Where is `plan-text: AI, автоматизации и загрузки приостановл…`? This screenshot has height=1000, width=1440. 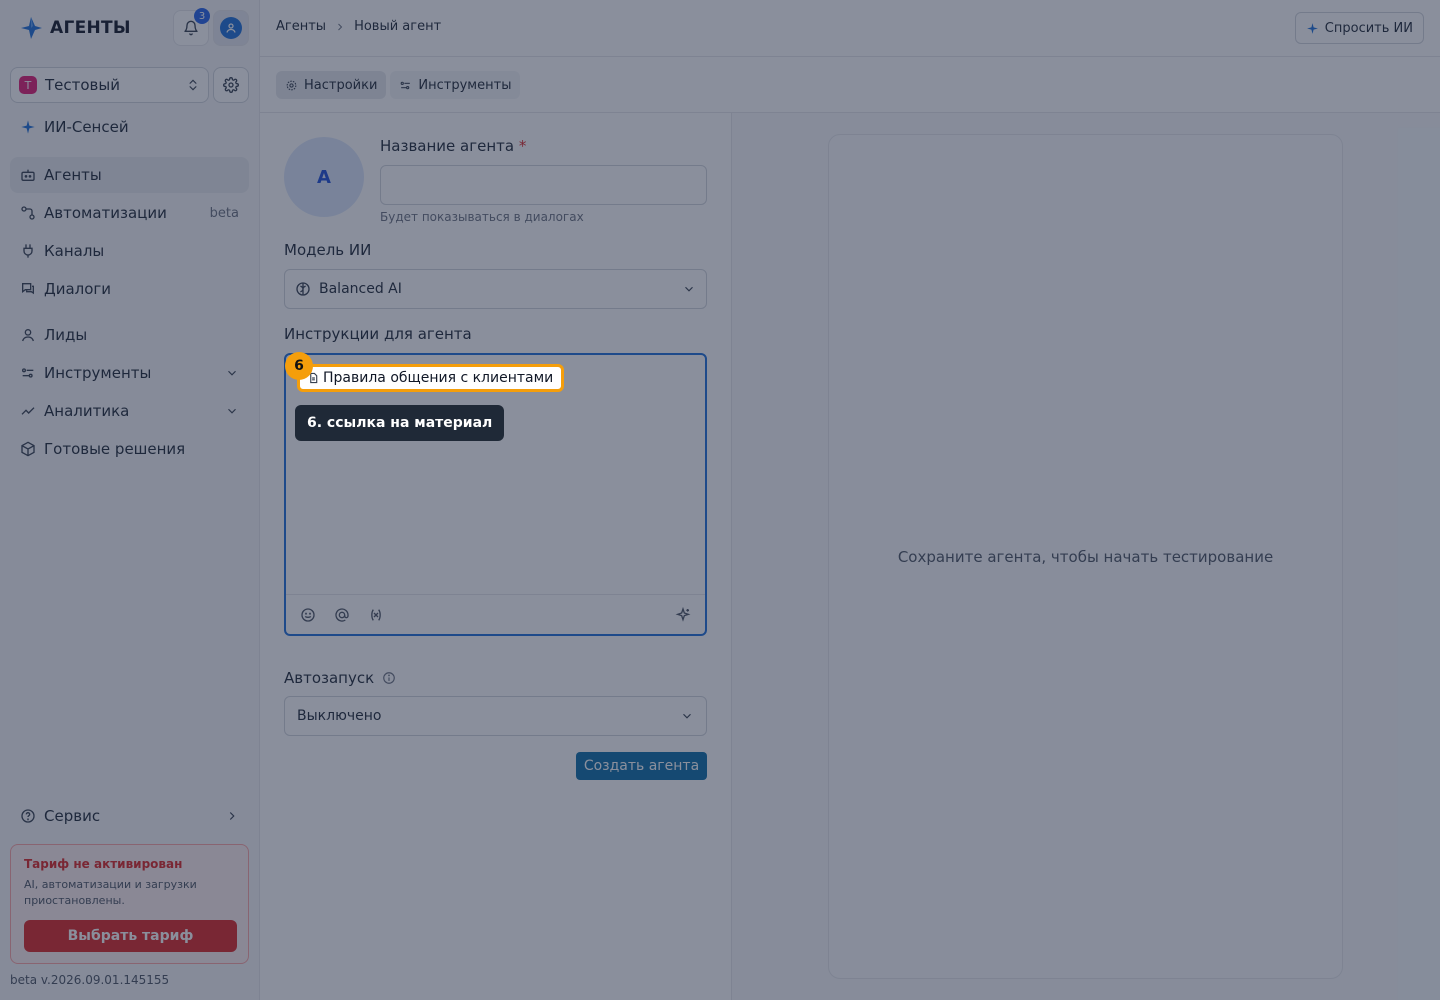 plan-text: AI, автоматизации и загрузки приостановл… is located at coordinates (110, 892).